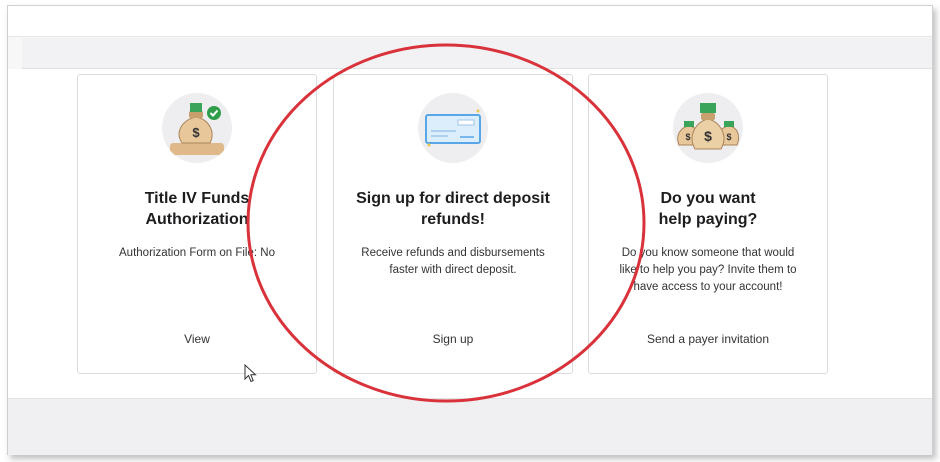  I want to click on toolbar-strip, so click(477, 53).